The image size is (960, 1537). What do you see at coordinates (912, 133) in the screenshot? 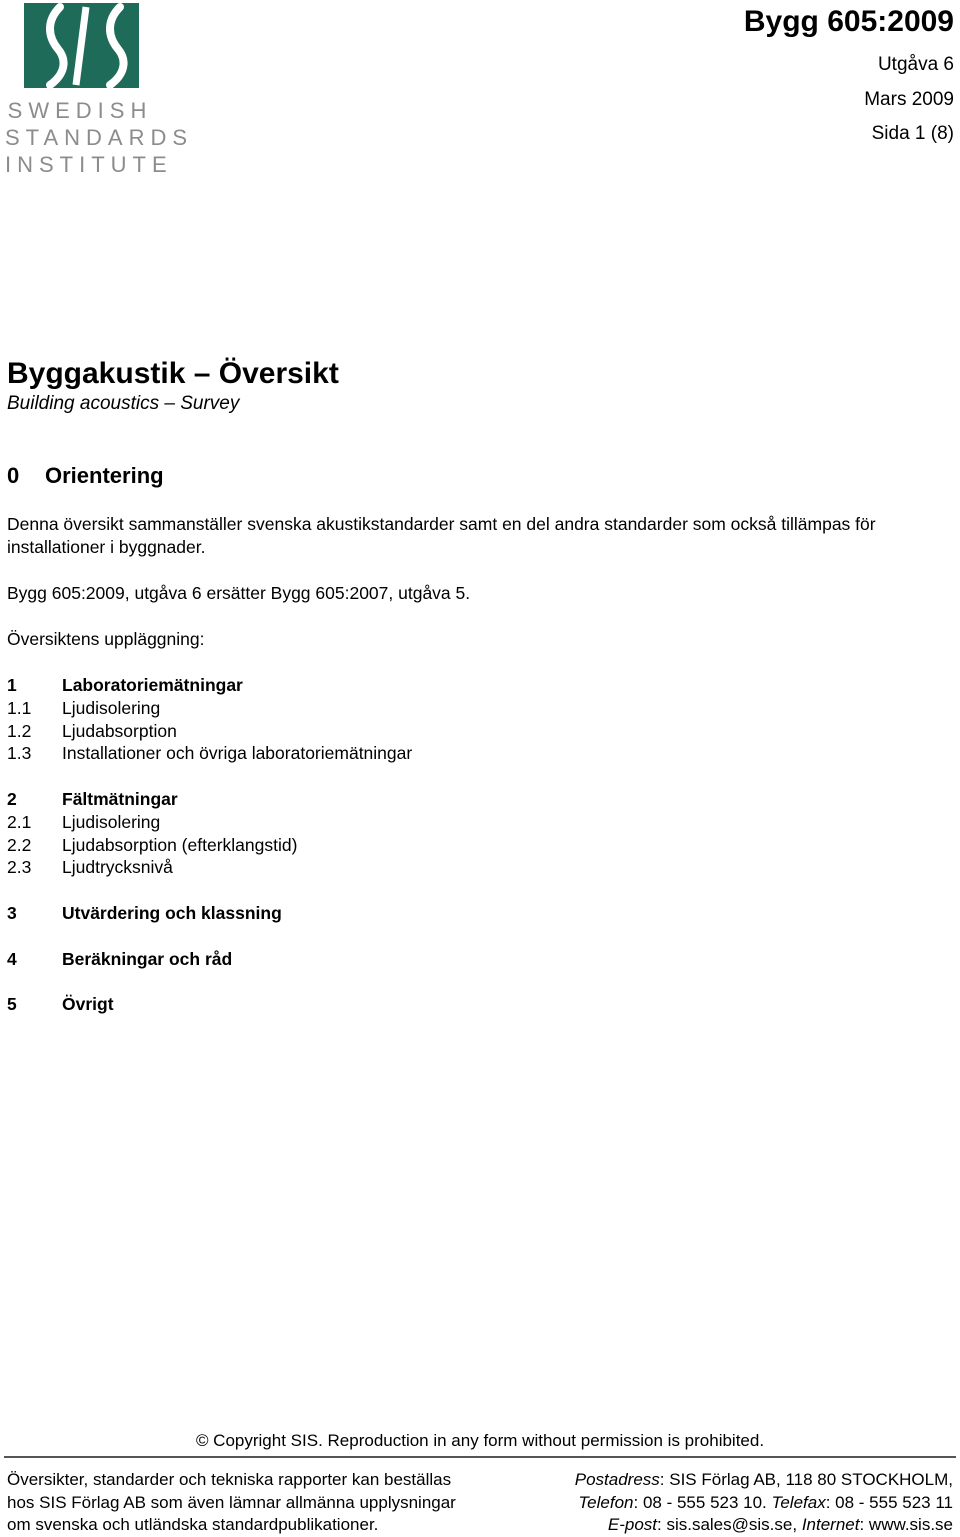
I see `page-number: Sida 1 (8)` at bounding box center [912, 133].